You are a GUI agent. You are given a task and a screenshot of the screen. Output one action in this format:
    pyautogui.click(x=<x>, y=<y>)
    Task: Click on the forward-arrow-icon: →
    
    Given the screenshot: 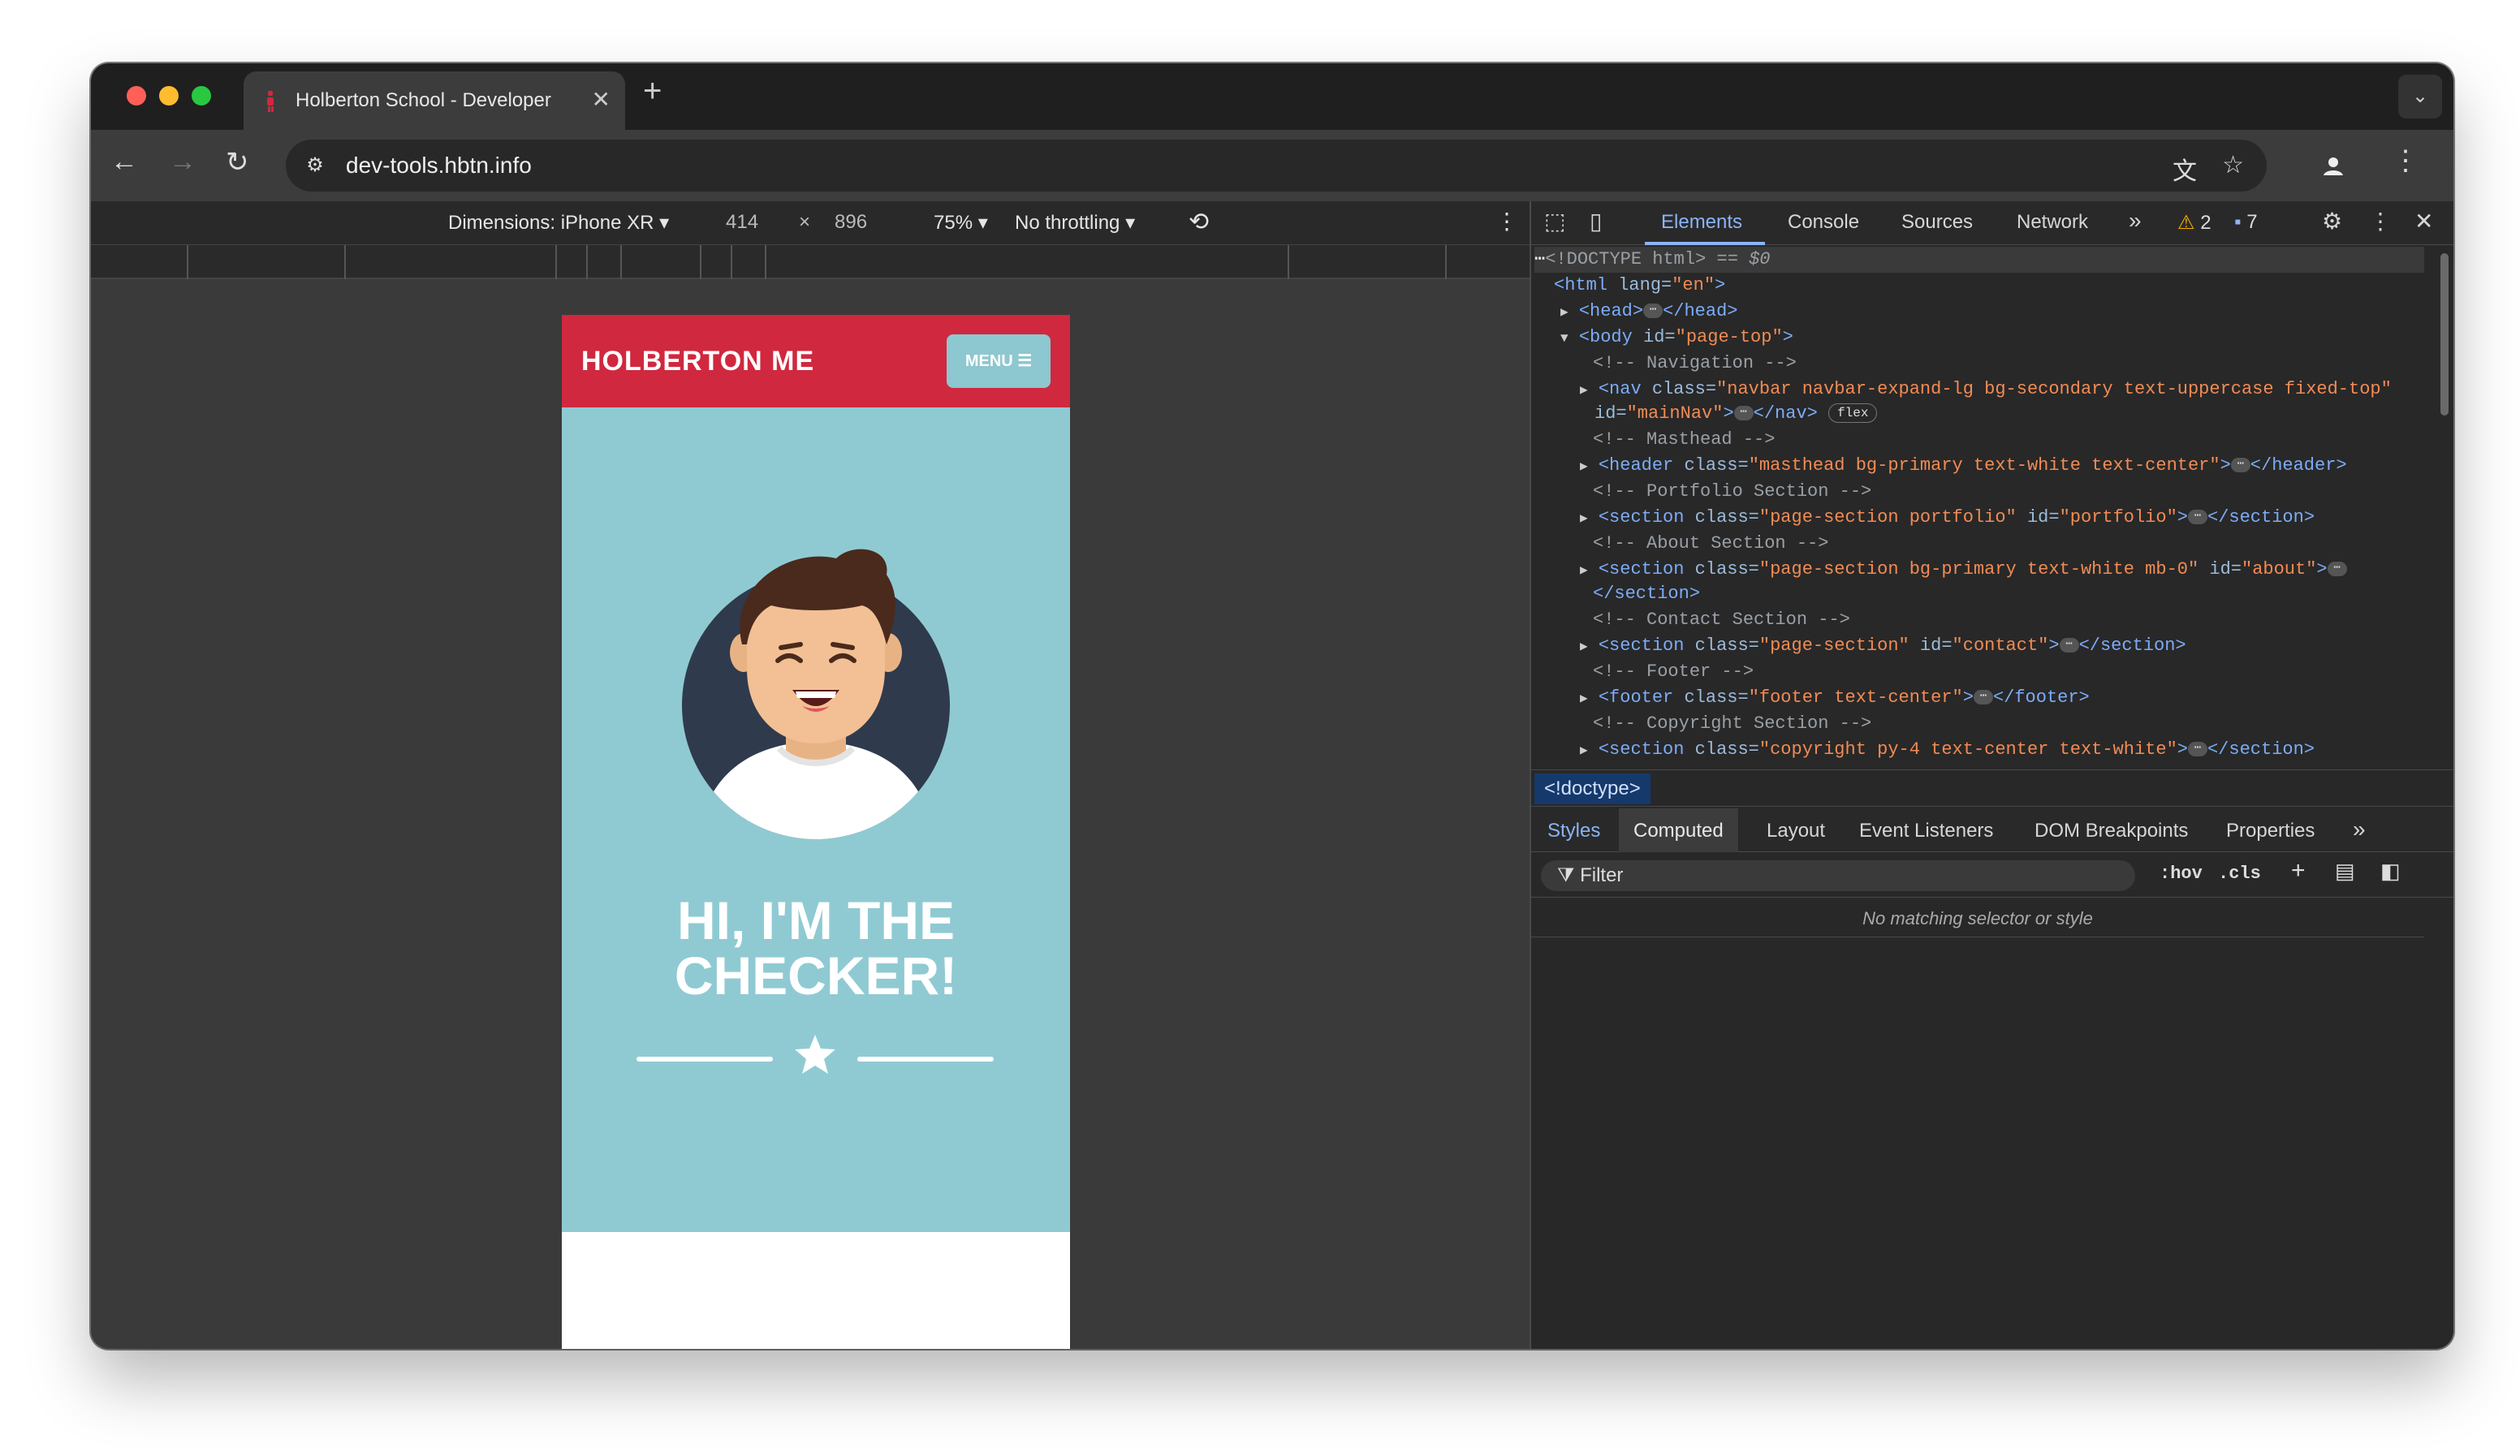 What is the action you would take?
    pyautogui.click(x=183, y=162)
    